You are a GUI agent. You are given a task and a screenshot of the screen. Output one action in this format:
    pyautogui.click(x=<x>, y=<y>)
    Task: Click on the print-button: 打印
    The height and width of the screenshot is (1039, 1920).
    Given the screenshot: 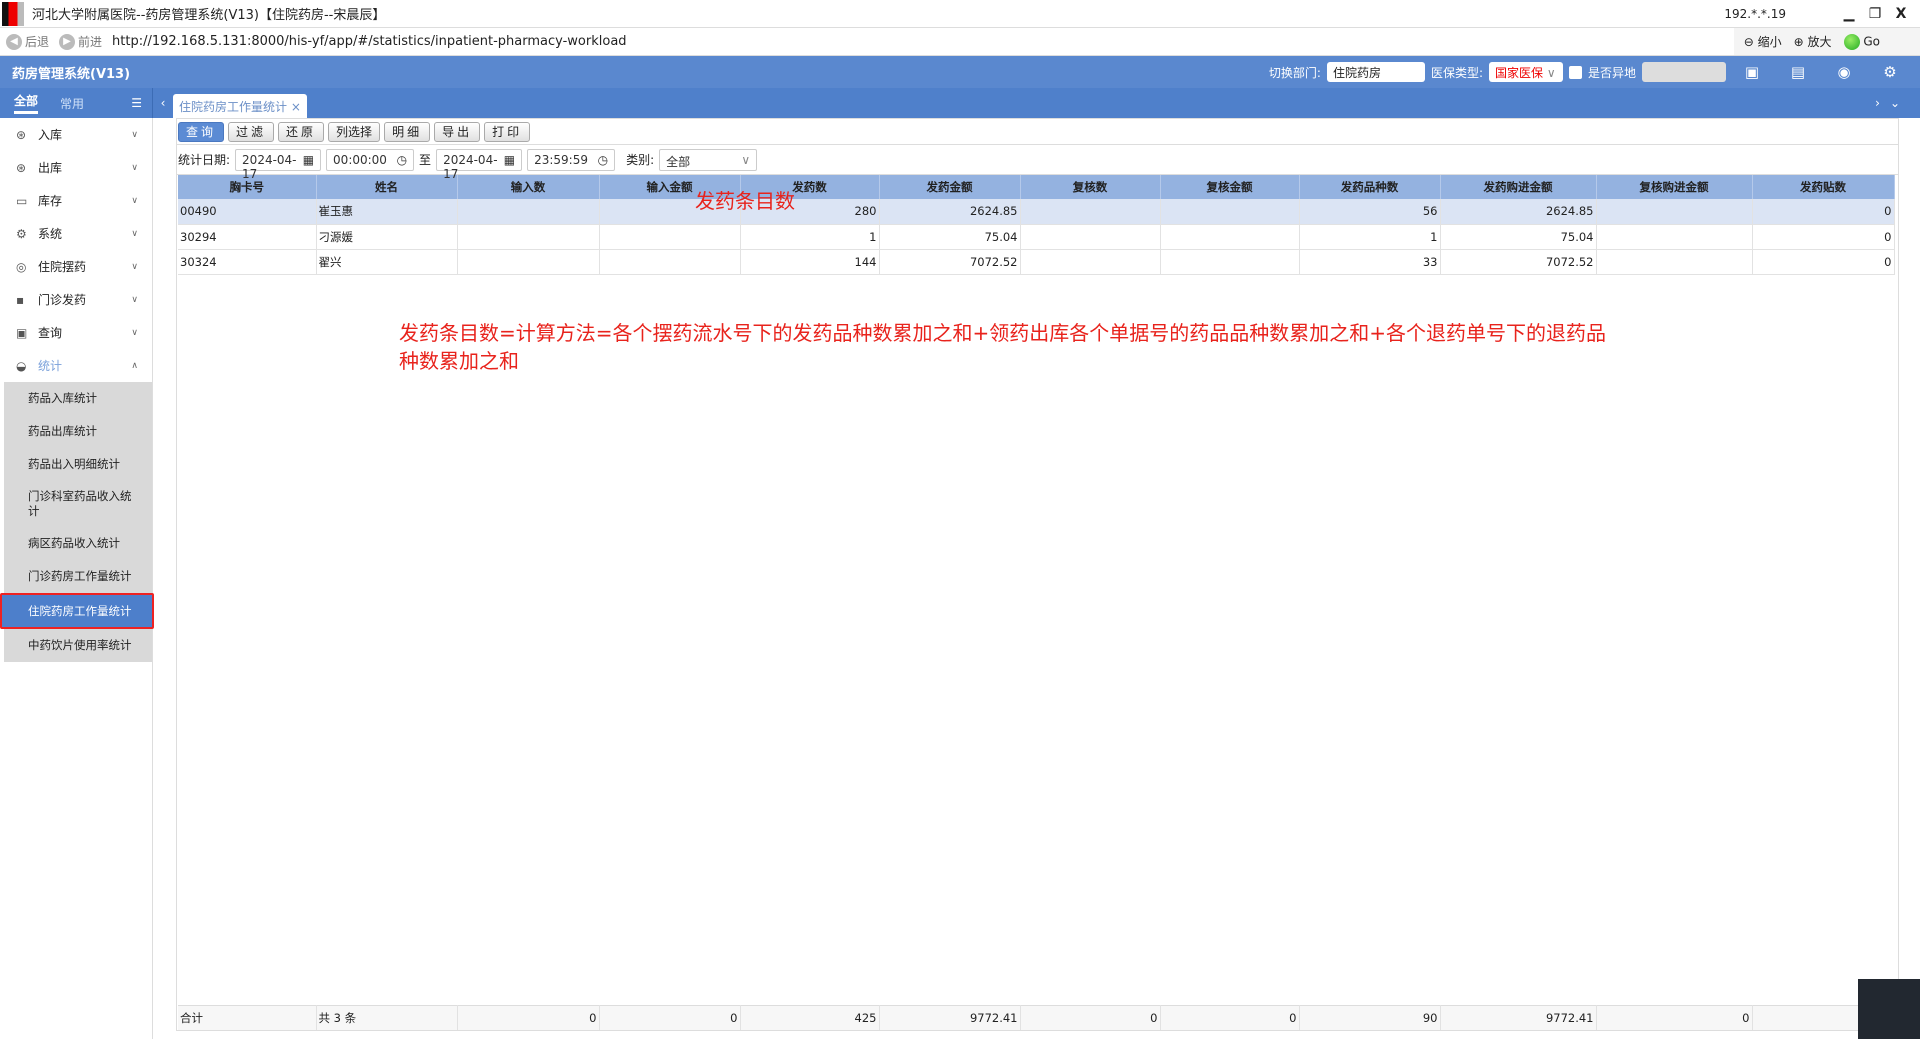 What is the action you would take?
    pyautogui.click(x=507, y=131)
    